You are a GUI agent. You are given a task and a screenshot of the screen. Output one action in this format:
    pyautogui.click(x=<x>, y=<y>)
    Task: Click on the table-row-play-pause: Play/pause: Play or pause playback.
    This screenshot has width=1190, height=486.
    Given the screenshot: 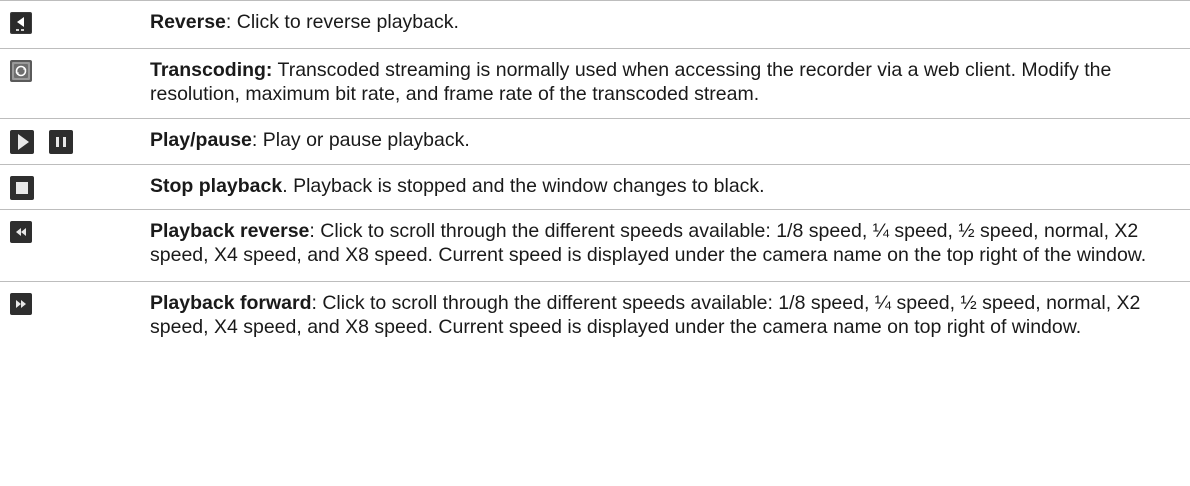 What is the action you would take?
    pyautogui.click(x=595, y=141)
    